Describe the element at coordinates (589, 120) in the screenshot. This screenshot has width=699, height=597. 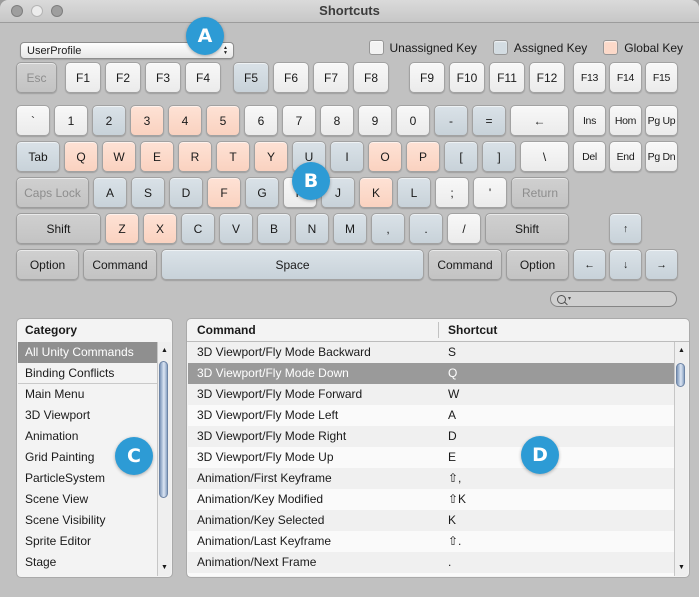
I see `key-ins: Ins` at that location.